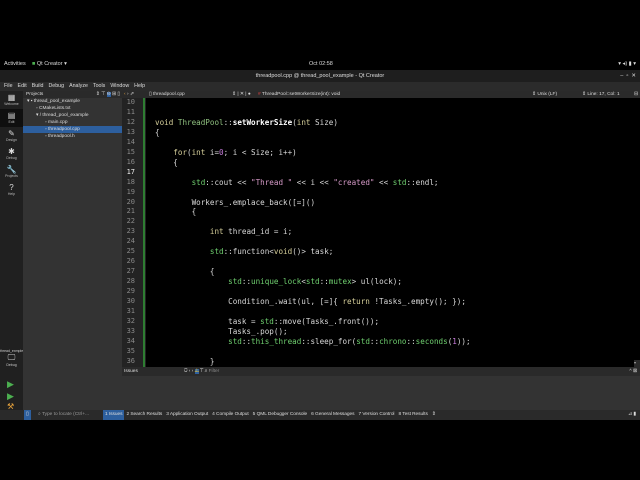 This screenshot has width=640, height=480. Describe the element at coordinates (393, 332) in the screenshot. I see `code-line: Tasks_.pop();` at that location.